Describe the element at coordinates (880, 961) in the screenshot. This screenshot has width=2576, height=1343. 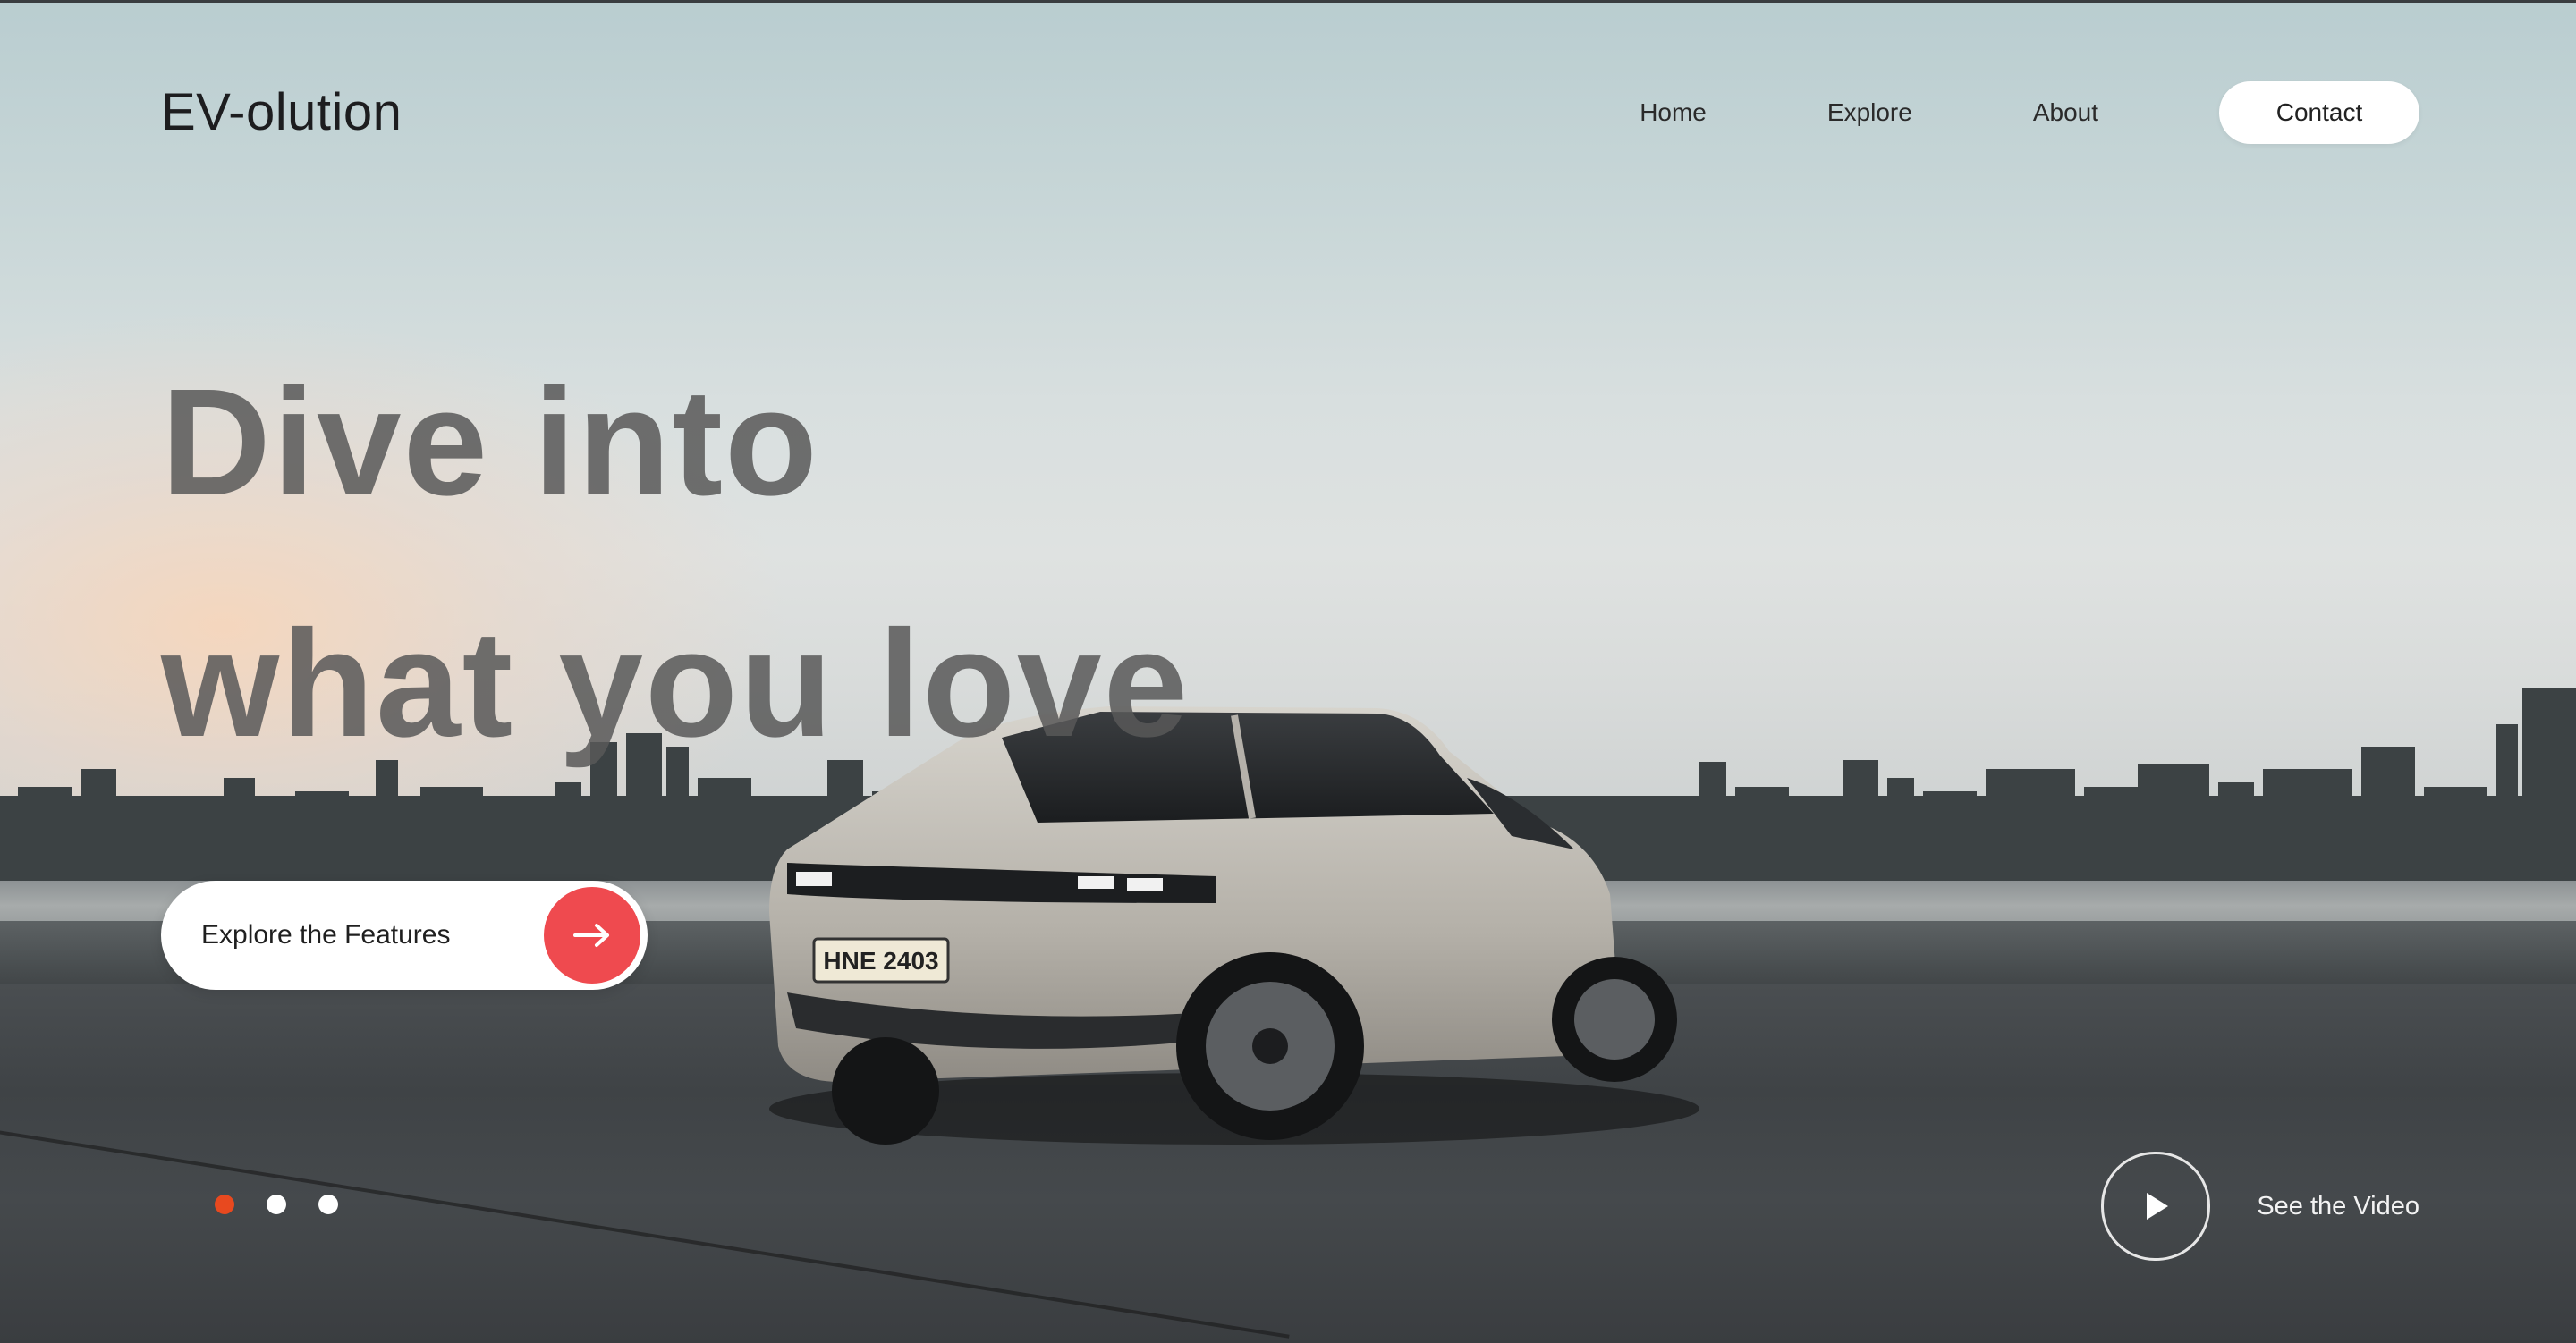
I see `license-plate-text: HNE 2403` at that location.